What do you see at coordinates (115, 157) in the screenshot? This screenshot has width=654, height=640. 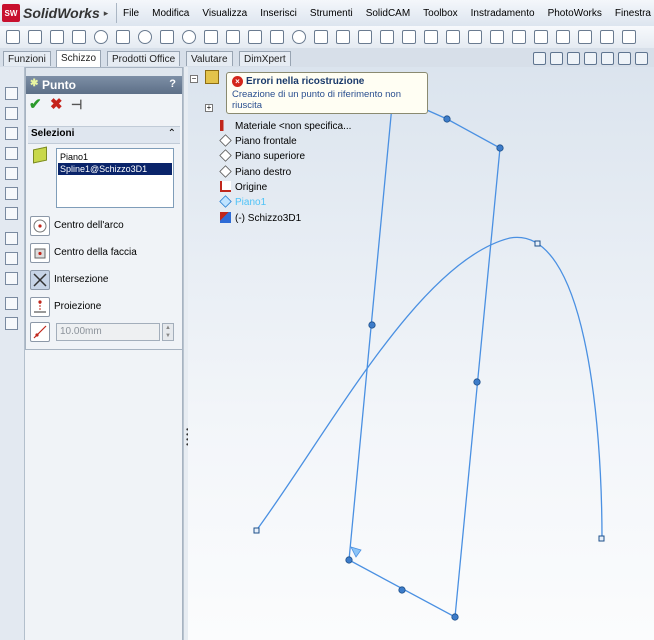 I see `list-item: Piano1` at bounding box center [115, 157].